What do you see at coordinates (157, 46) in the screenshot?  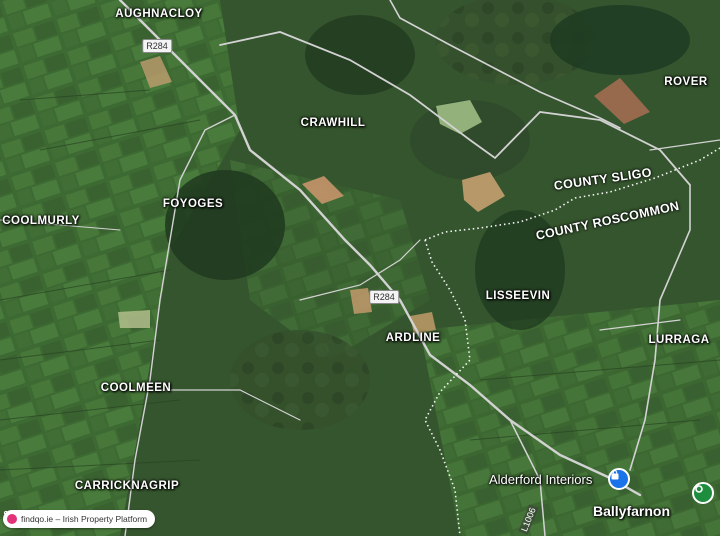 I see `road-shield-r284-north: R284` at bounding box center [157, 46].